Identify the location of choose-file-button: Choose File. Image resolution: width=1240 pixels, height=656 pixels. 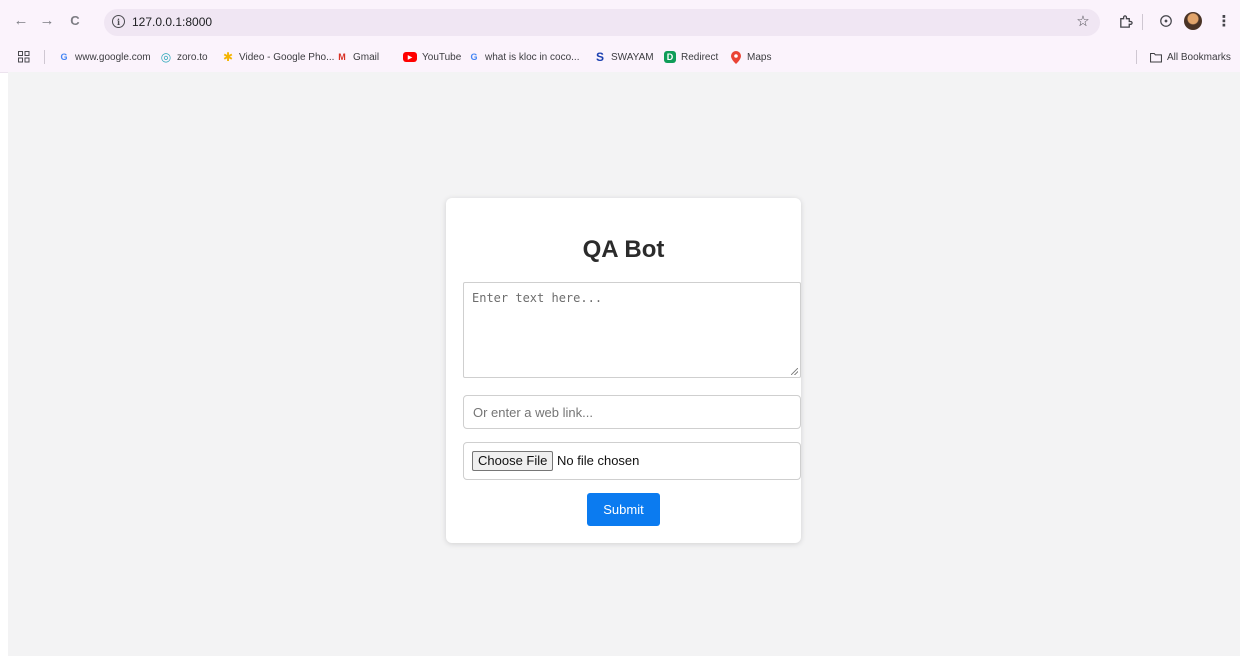
(513, 461).